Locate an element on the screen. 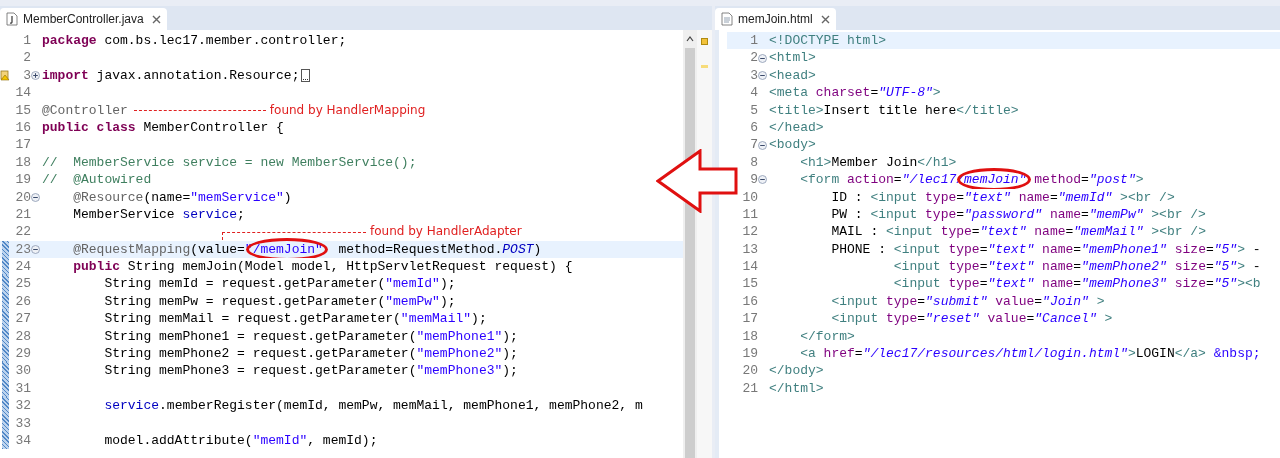  code-line: String memPw = request.getParameter("memPw"); is located at coordinates (279, 301).